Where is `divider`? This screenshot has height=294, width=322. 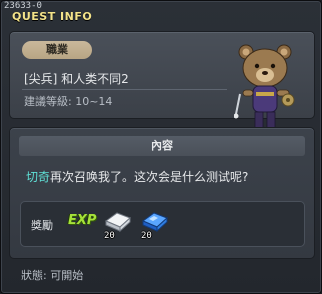 divider is located at coordinates (124, 89).